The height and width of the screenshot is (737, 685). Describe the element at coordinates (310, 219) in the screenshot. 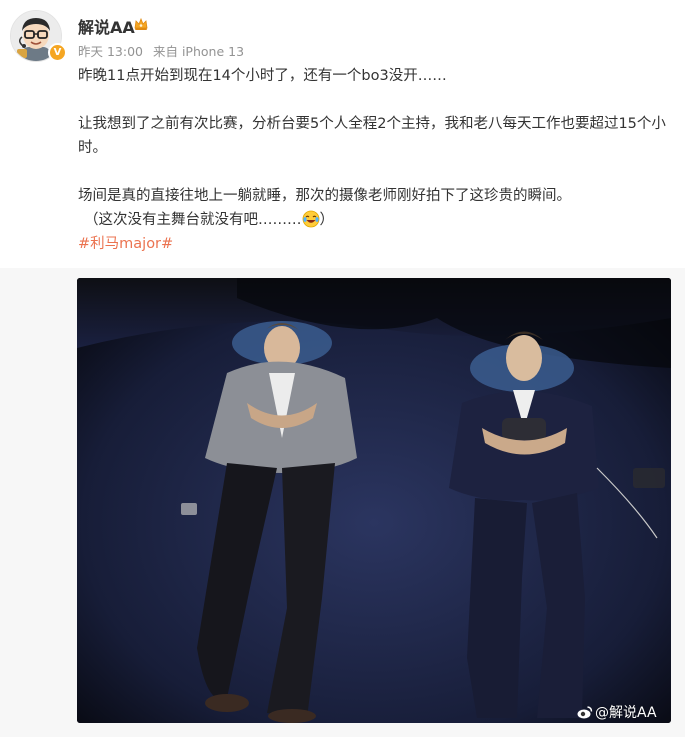

I see `laugh-cry-emoji-icon` at that location.